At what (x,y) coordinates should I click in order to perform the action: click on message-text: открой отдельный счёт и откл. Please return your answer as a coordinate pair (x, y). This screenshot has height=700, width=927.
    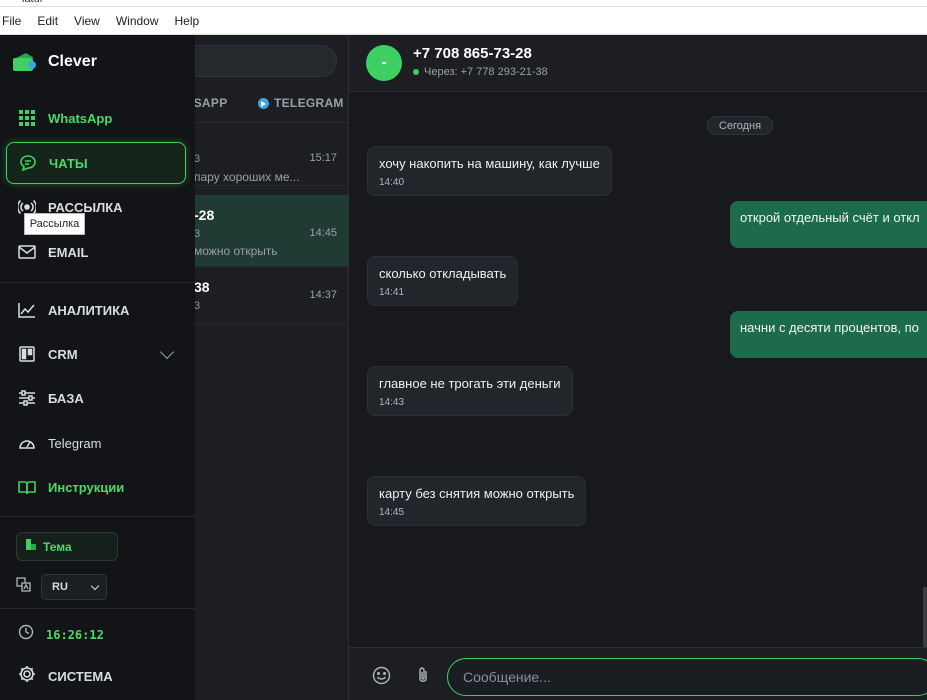
    Looking at the image, I should click on (830, 217).